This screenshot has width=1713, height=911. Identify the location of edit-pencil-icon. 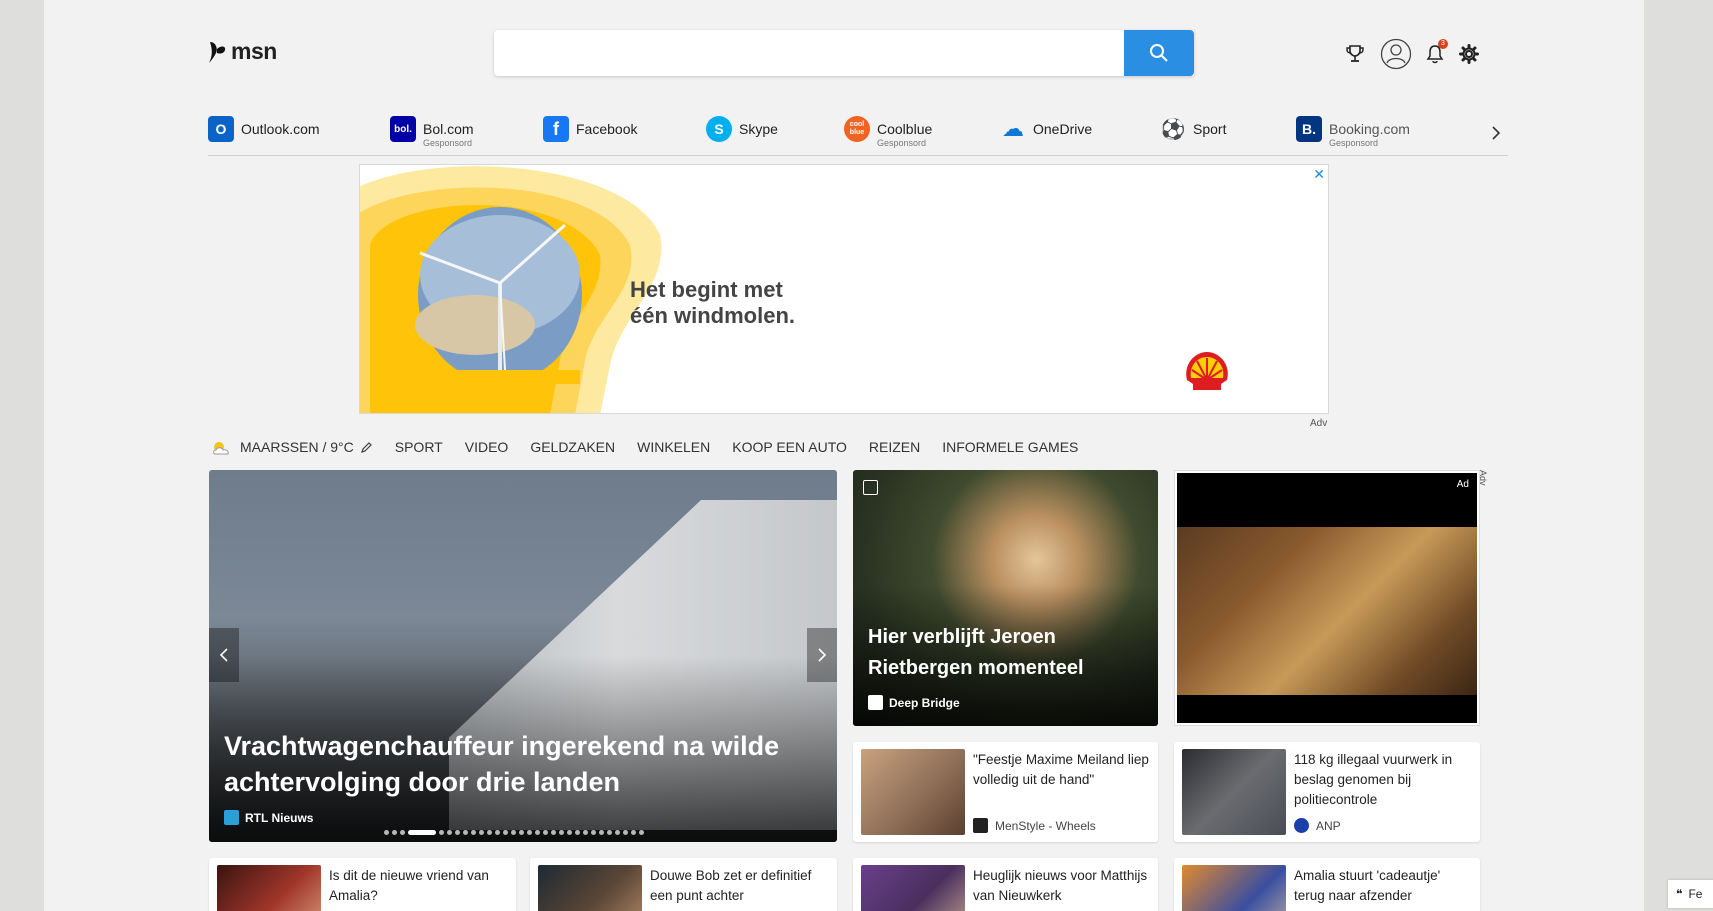
(366, 447).